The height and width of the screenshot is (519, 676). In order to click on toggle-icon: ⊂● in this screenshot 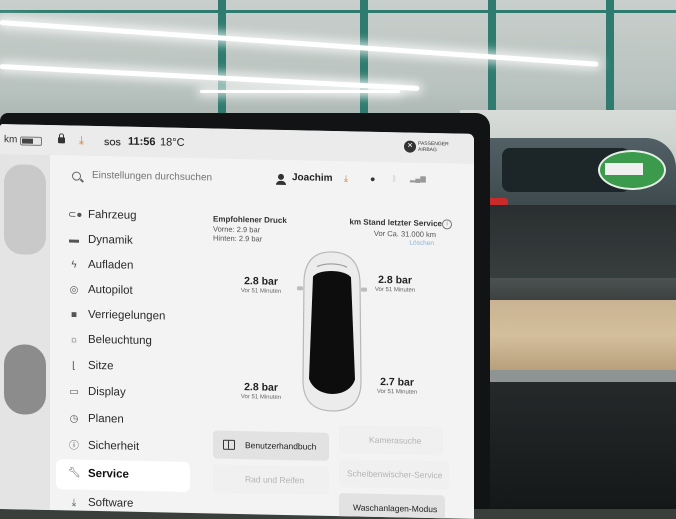, I will do `click(75, 215)`.